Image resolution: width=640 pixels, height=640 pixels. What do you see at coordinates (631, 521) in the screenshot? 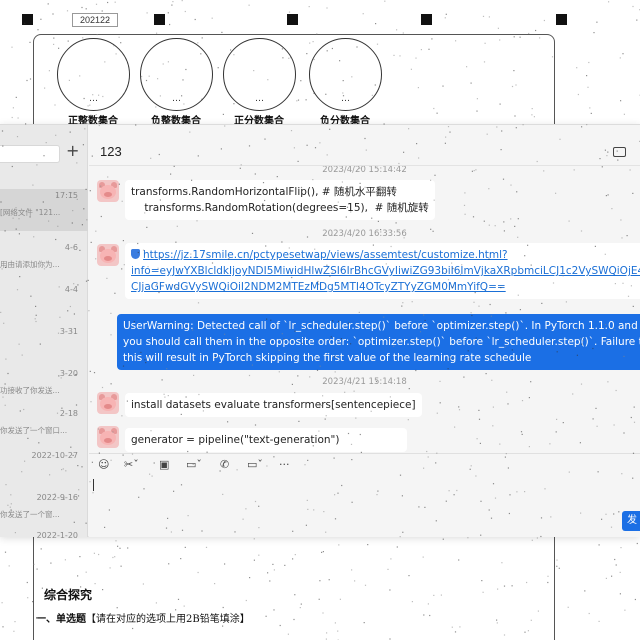
I see `send-button: 发` at bounding box center [631, 521].